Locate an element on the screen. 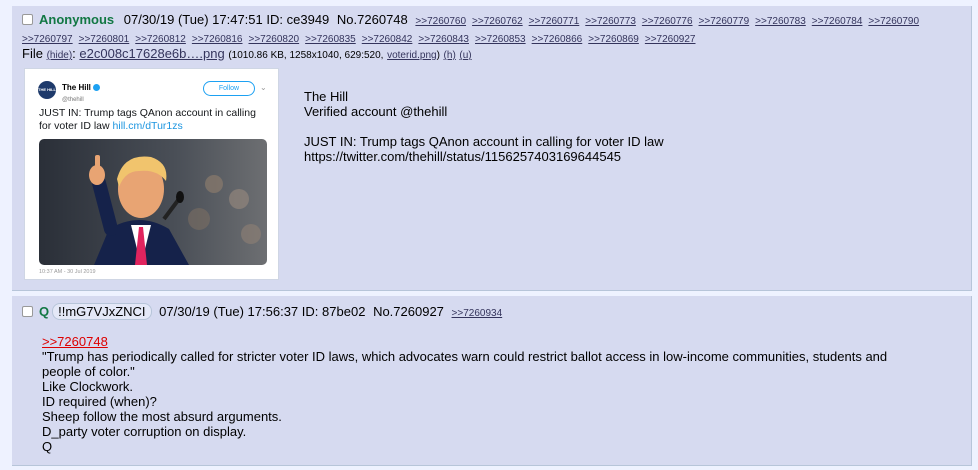 The width and height of the screenshot is (978, 470). follow-button: Follow is located at coordinates (229, 88).